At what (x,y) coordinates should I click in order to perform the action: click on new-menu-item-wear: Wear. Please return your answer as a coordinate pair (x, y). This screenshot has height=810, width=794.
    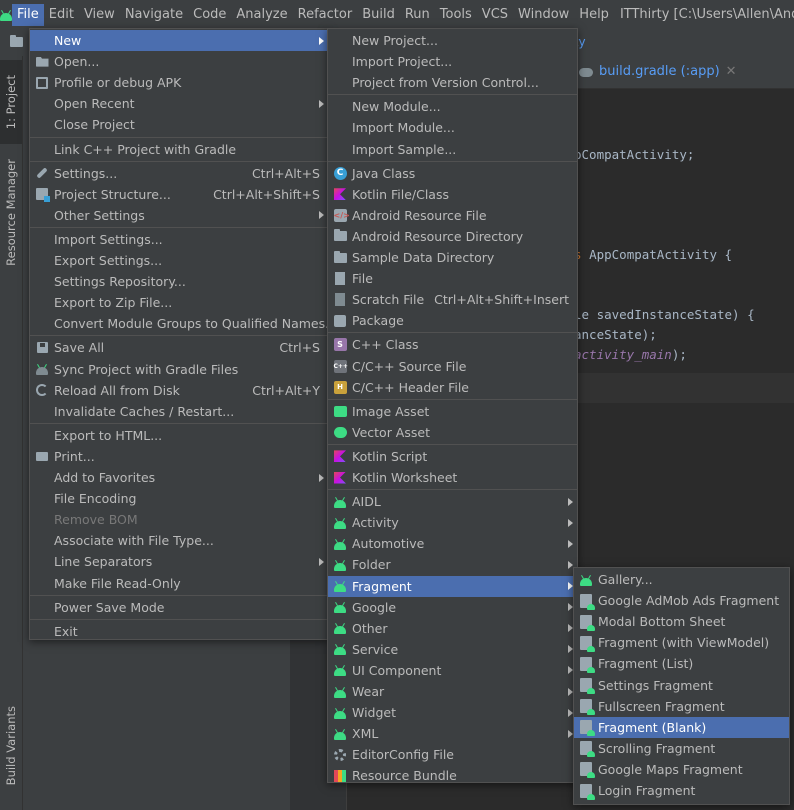
    Looking at the image, I should click on (452, 691).